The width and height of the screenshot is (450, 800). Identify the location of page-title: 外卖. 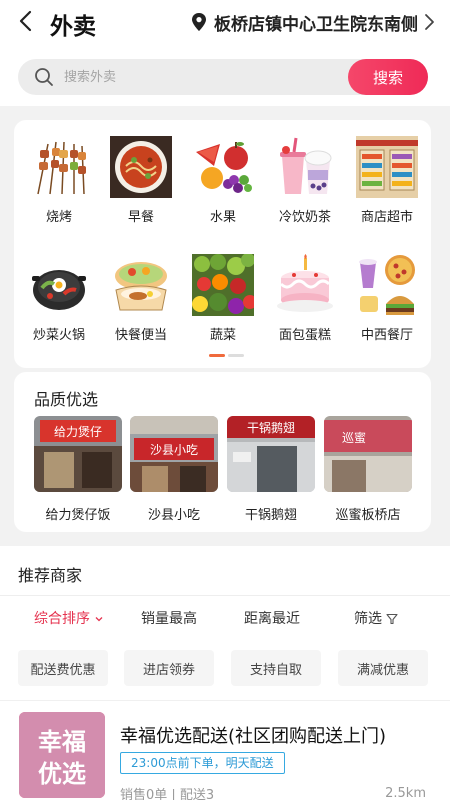
(73, 27).